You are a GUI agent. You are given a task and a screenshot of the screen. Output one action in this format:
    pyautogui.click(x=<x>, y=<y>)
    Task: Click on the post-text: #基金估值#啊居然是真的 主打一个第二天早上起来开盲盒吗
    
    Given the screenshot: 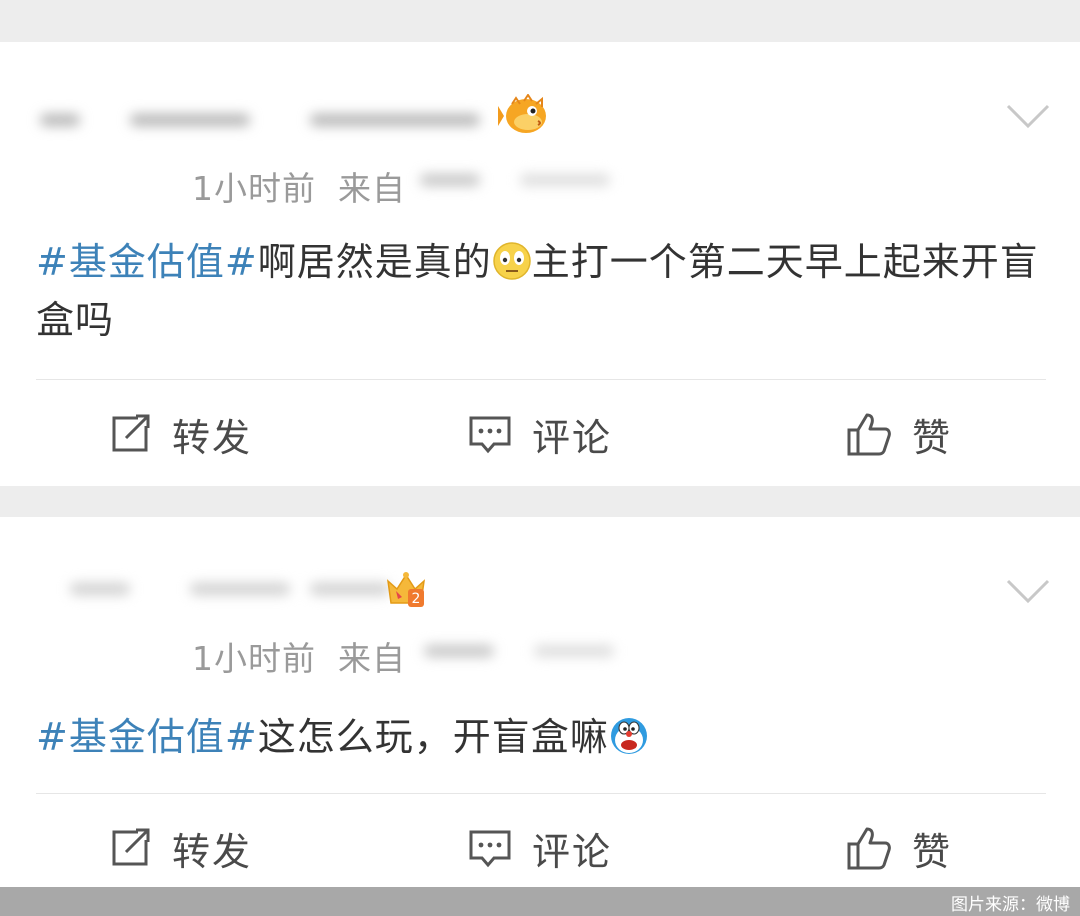 What is the action you would take?
    pyautogui.click(x=541, y=291)
    